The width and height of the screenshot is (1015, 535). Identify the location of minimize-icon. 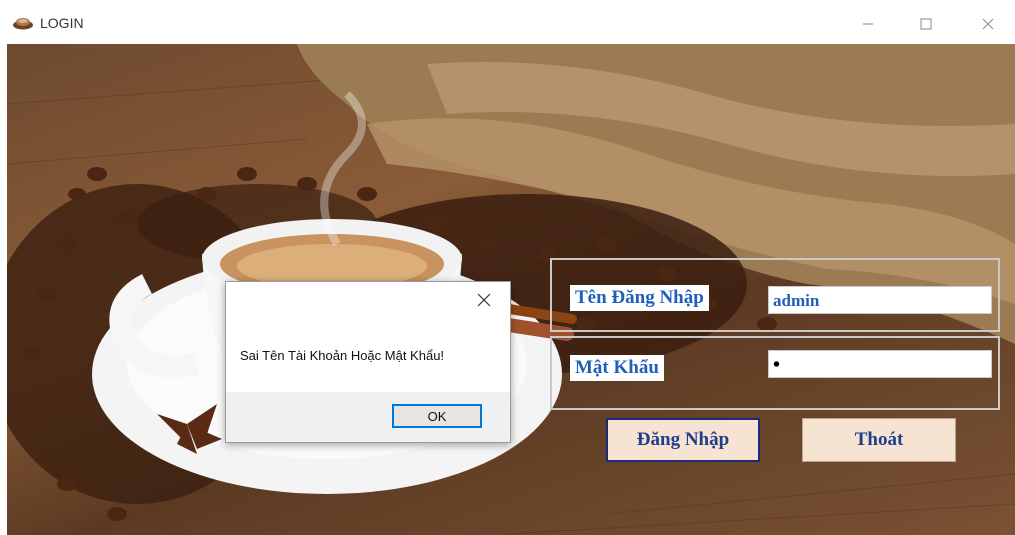
(868, 24).